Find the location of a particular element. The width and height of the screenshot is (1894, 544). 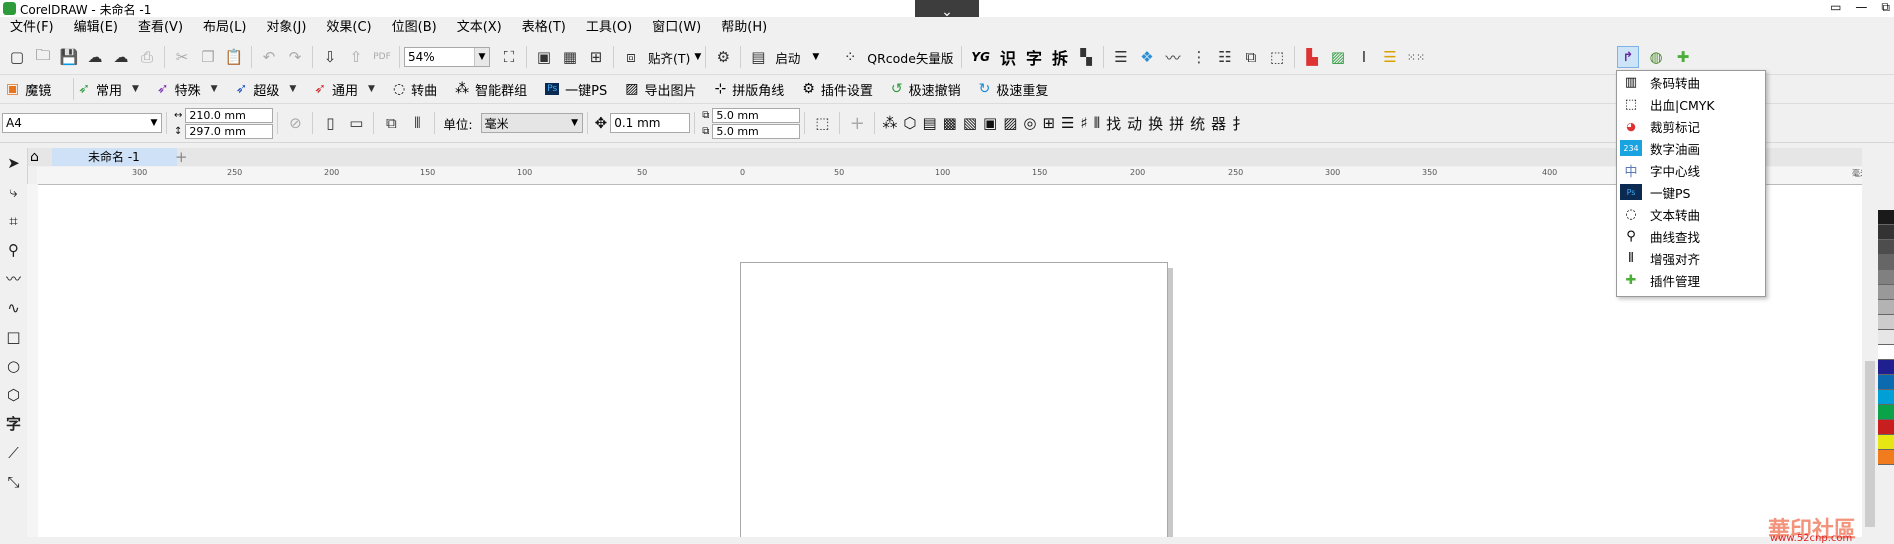

menu-object: 对象(J) is located at coordinates (286, 28).